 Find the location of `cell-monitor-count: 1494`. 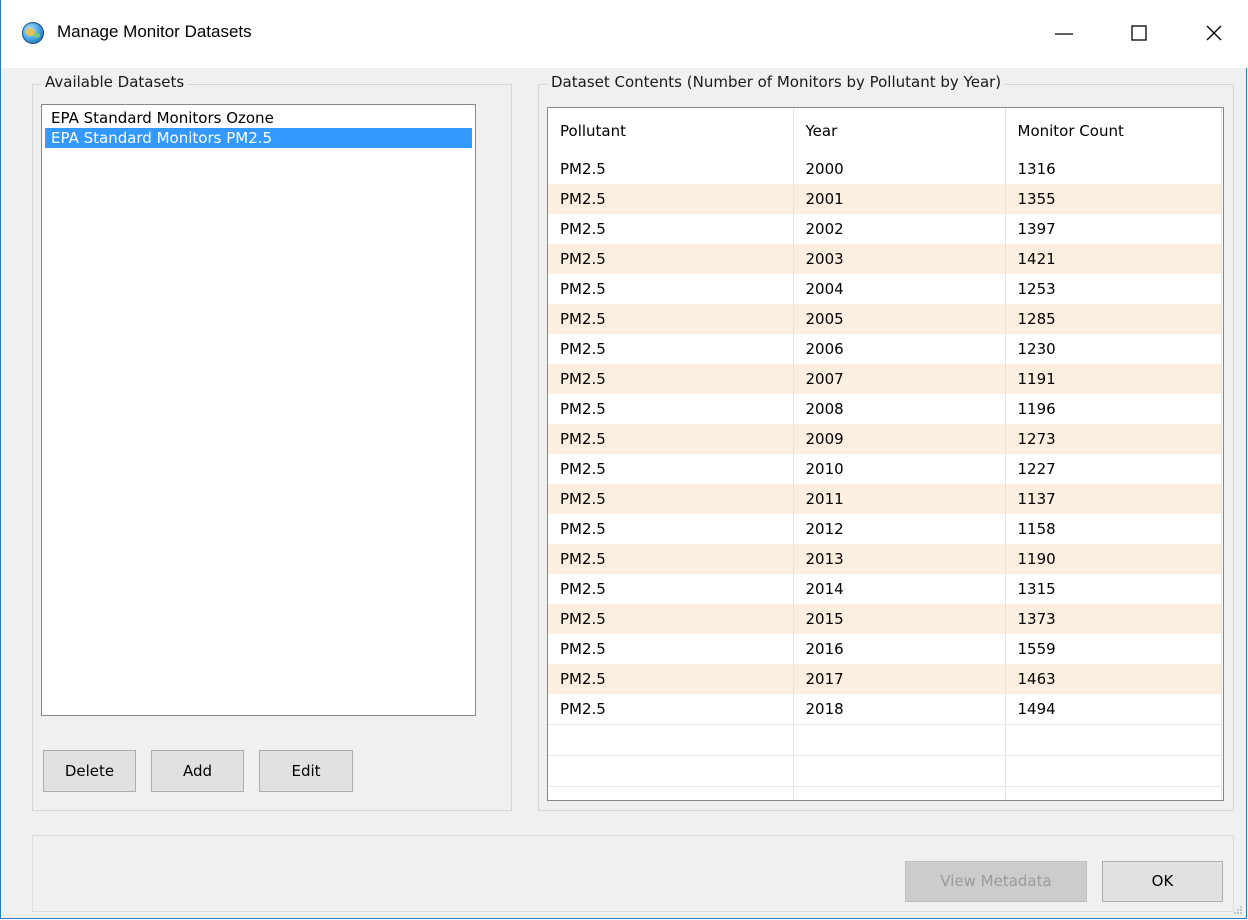

cell-monitor-count: 1494 is located at coordinates (1113, 709).